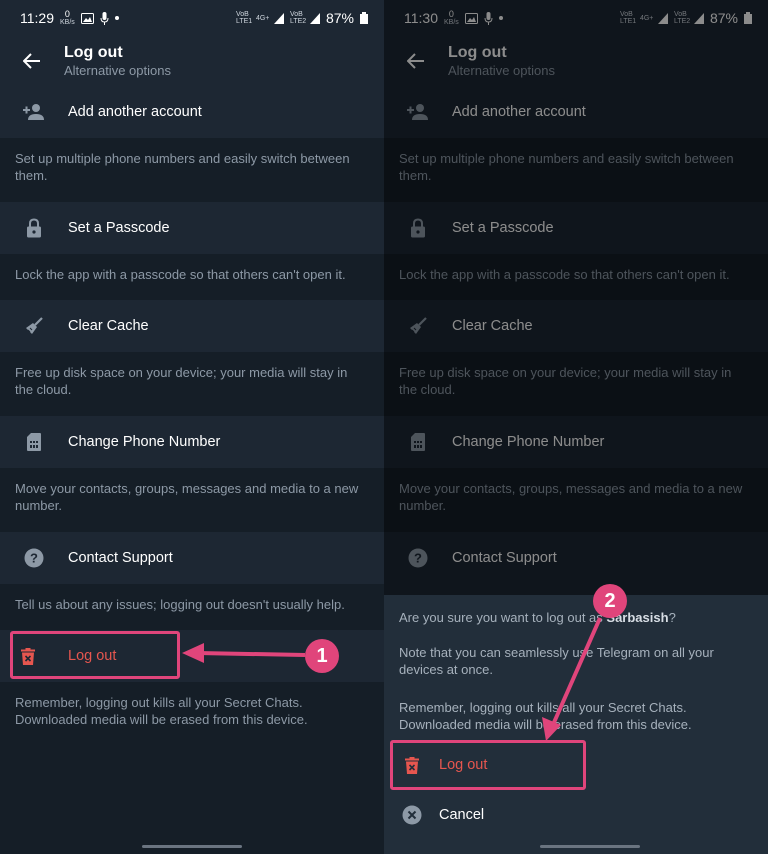 This screenshot has height=854, width=768. What do you see at coordinates (67, 14) in the screenshot?
I see `status-speed-value: 0` at bounding box center [67, 14].